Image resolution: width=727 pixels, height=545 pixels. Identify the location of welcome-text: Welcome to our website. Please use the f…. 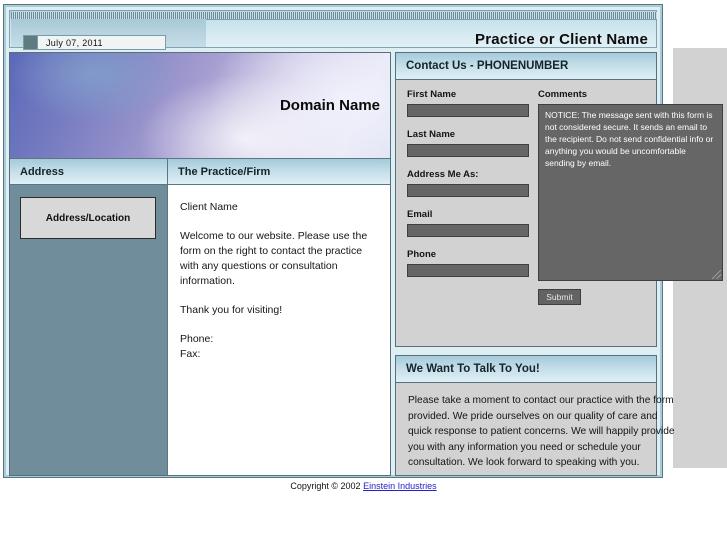
(274, 258).